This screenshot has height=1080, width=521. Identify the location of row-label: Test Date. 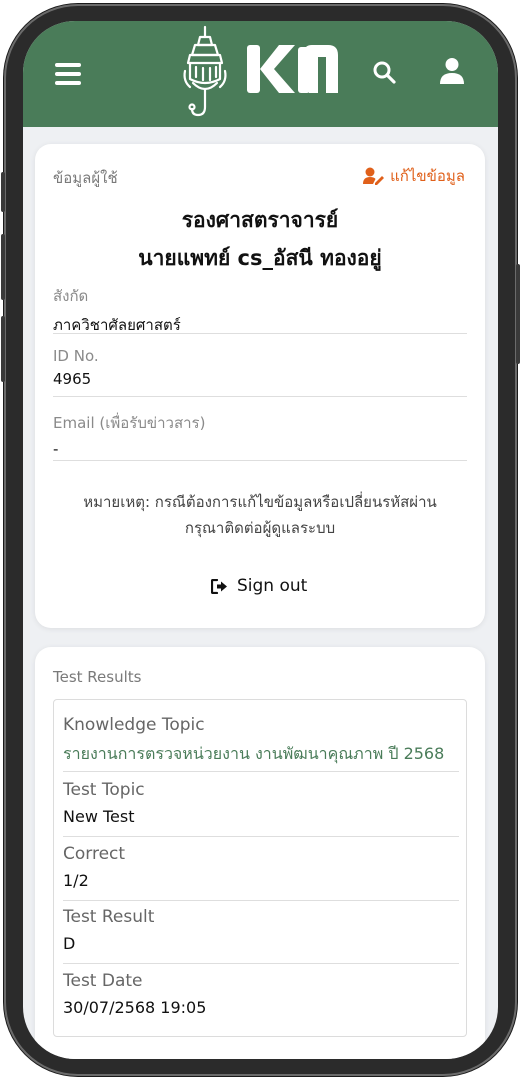
(103, 981).